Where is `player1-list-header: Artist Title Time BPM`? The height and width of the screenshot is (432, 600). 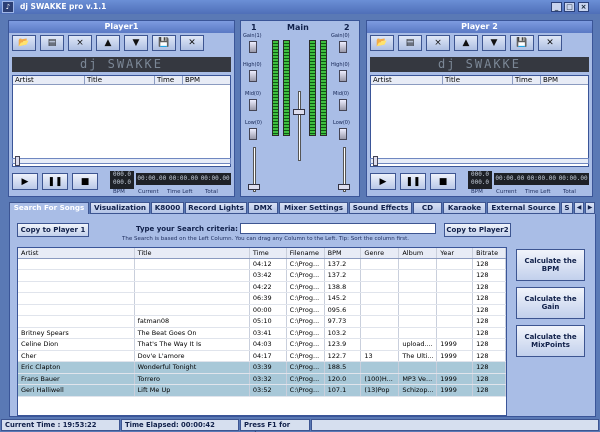
player1-list-header: Artist Title Time BPM is located at coordinates (121, 80).